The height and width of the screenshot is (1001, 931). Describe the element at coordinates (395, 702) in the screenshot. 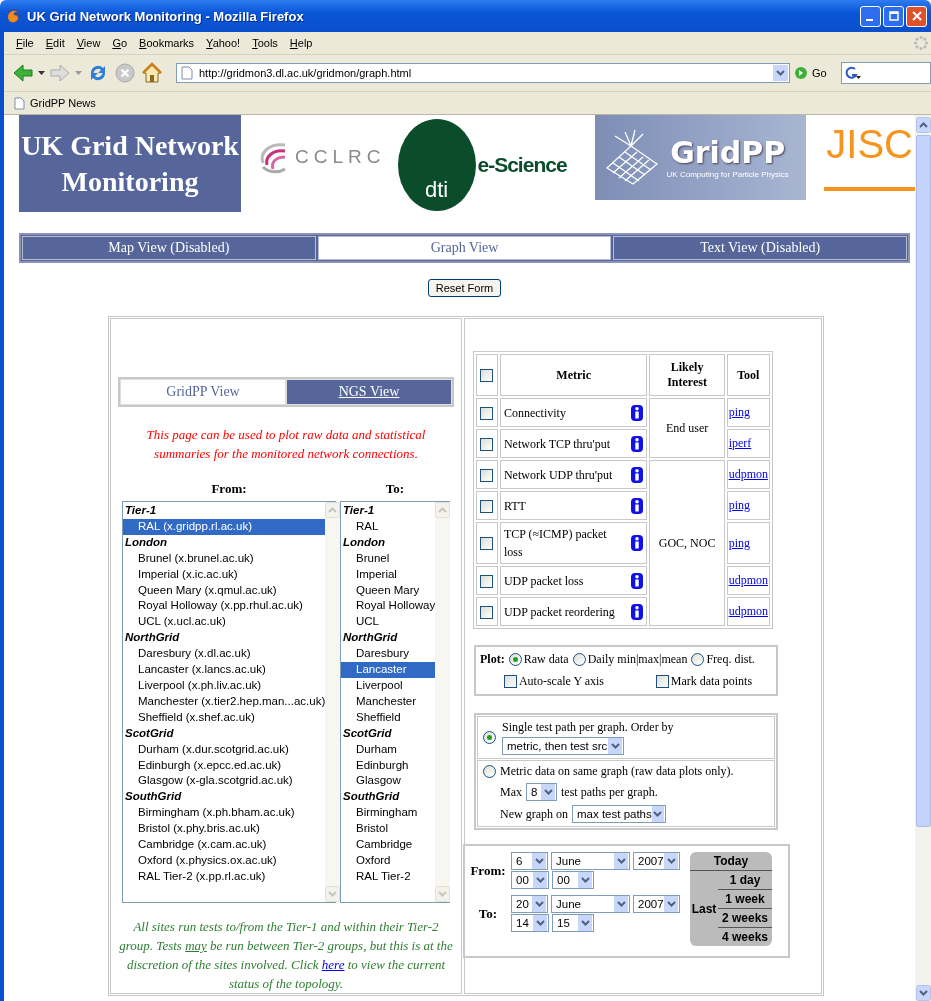

I see `list-box` at that location.